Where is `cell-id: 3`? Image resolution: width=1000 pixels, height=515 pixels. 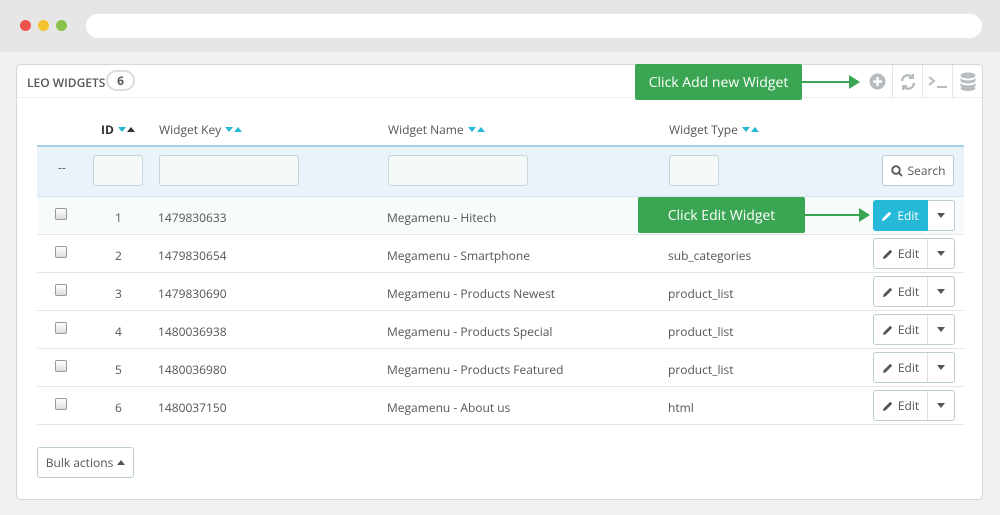 cell-id: 3 is located at coordinates (118, 293).